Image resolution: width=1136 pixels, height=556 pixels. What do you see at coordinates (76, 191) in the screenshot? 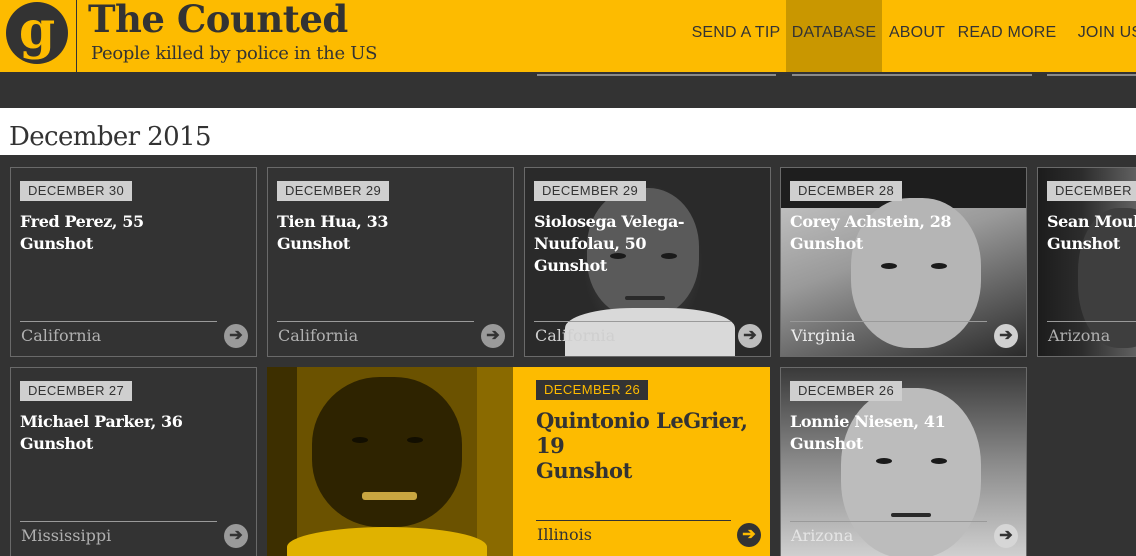
I see `date-badge: DECEMBER 30` at bounding box center [76, 191].